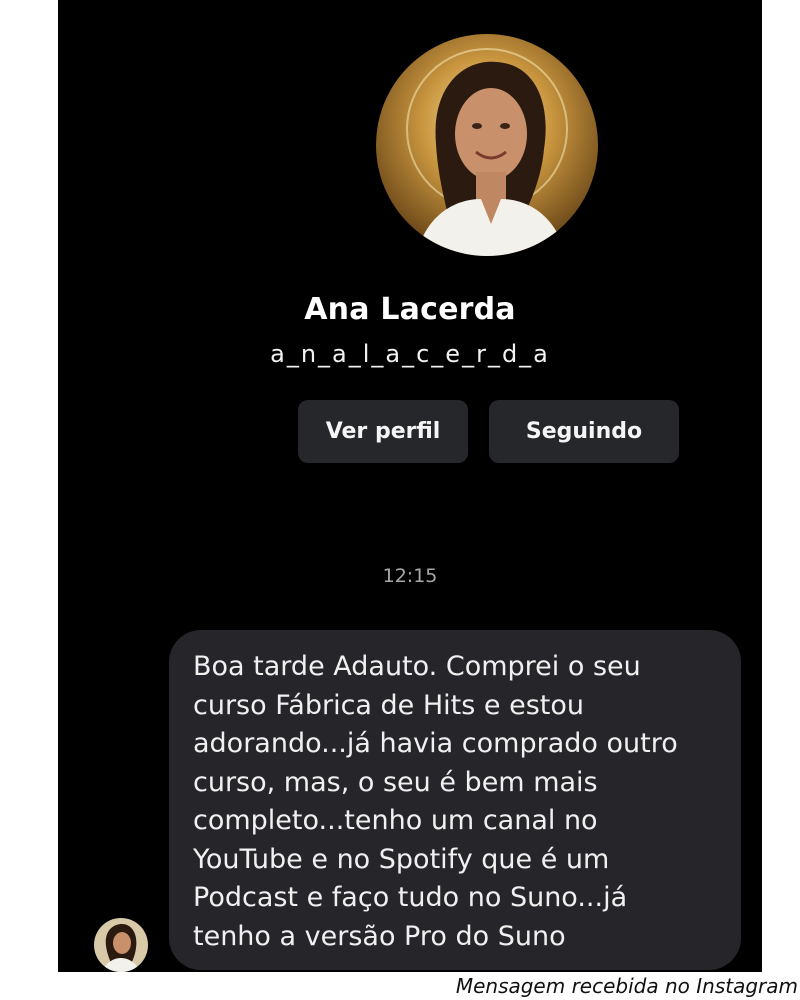 The width and height of the screenshot is (800, 1000). Describe the element at coordinates (435, 743) in the screenshot. I see `message-line: adorando...já havia comprado outro` at that location.